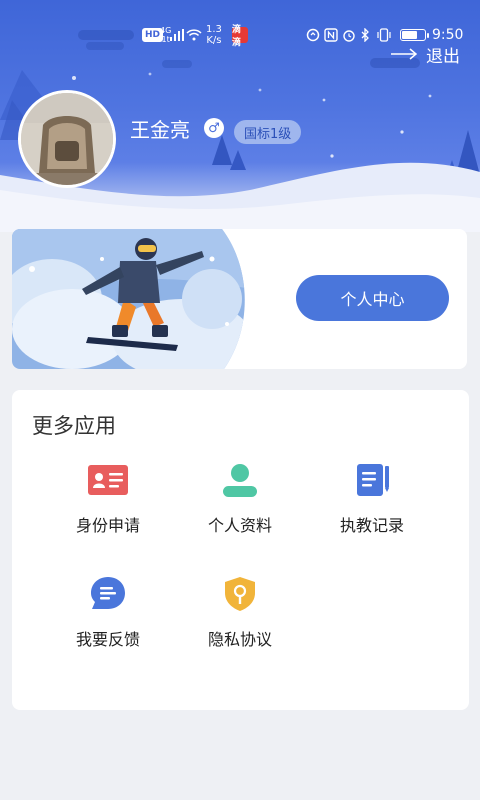  I want to click on app-label-personal-info: 个人资料, so click(239, 525).